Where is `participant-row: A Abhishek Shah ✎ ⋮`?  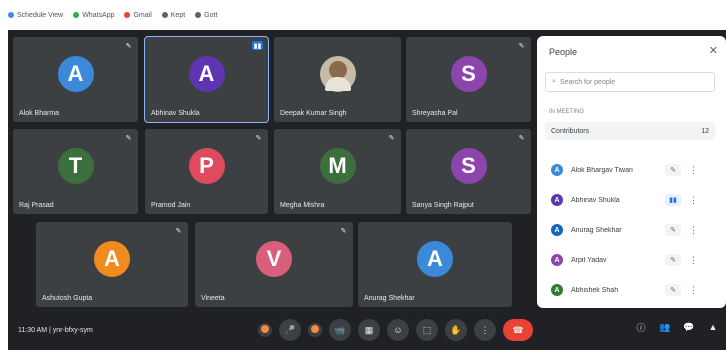 participant-row: A Abhishek Shah ✎ ⋮ is located at coordinates (633, 290).